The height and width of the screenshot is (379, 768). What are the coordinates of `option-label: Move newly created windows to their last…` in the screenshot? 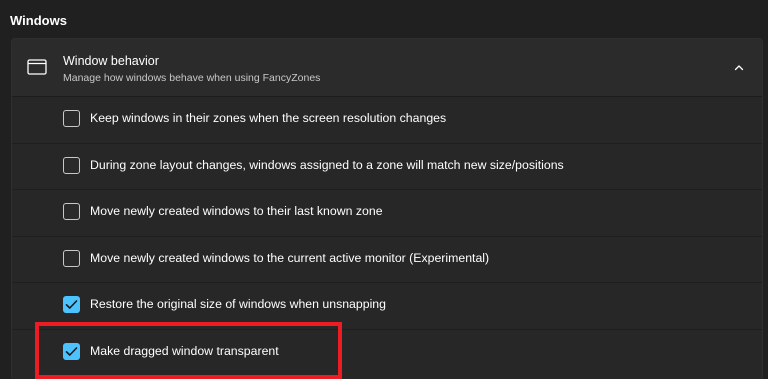 It's located at (236, 211).